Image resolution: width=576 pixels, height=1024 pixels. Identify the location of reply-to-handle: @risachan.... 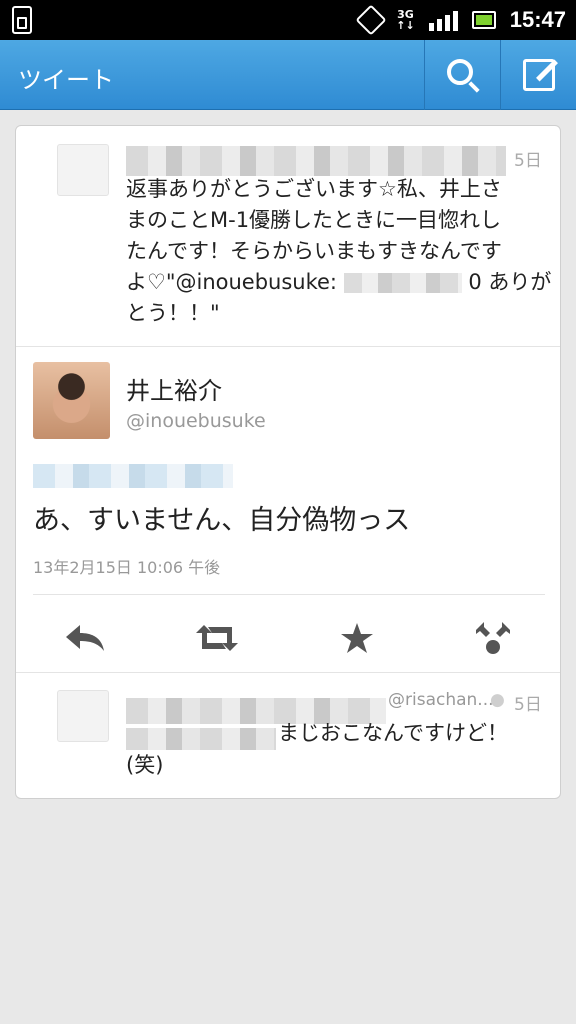
(441, 700).